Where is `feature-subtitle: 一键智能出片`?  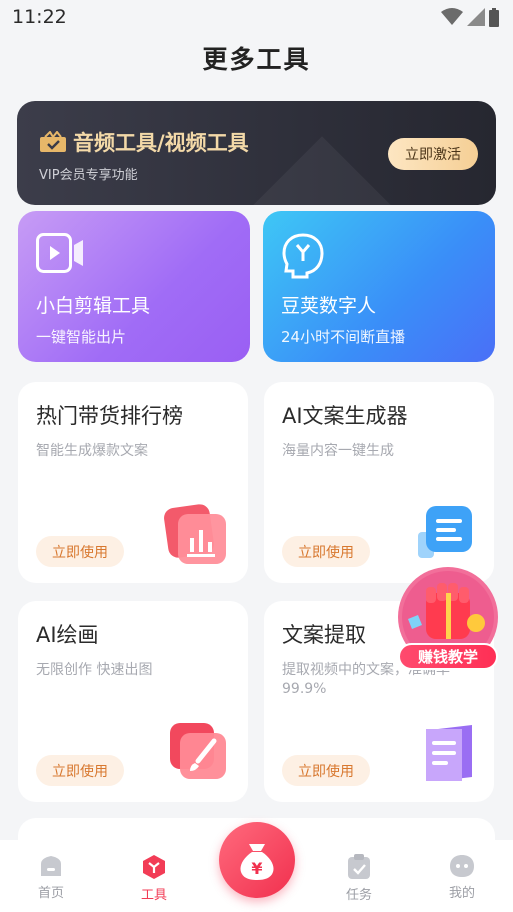
feature-subtitle: 一键智能出片 is located at coordinates (81, 337).